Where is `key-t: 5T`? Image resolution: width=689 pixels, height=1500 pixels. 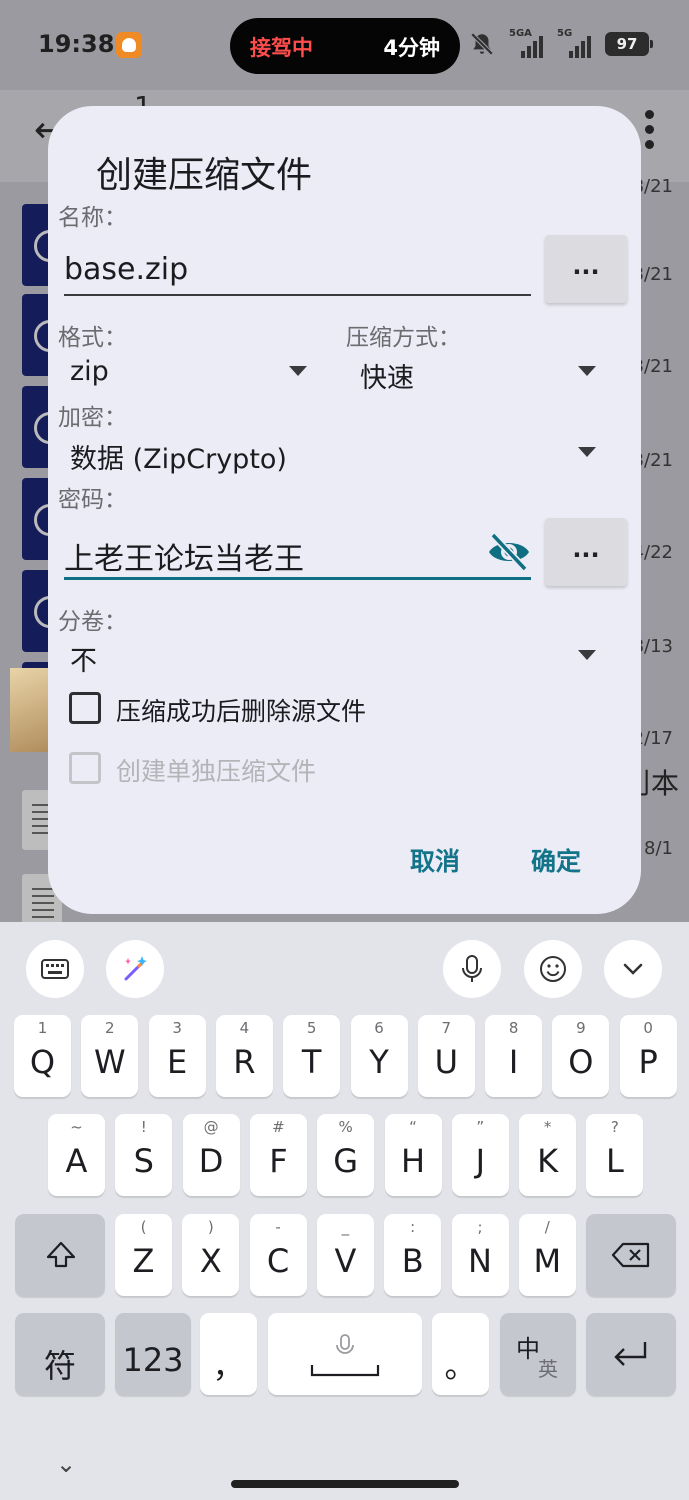 key-t: 5T is located at coordinates (312, 1056).